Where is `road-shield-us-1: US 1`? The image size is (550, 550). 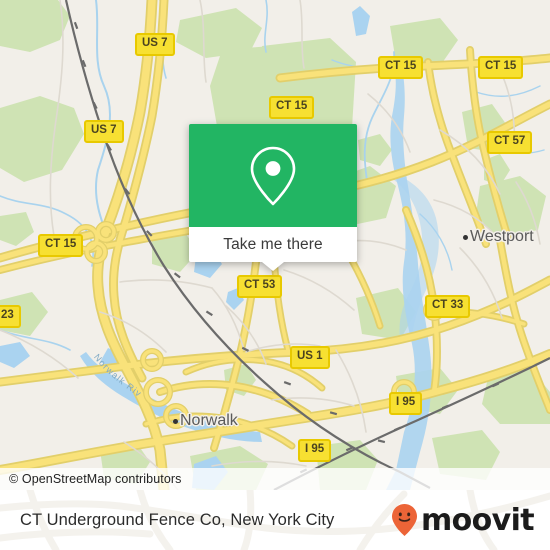 road-shield-us-1: US 1 is located at coordinates (310, 357).